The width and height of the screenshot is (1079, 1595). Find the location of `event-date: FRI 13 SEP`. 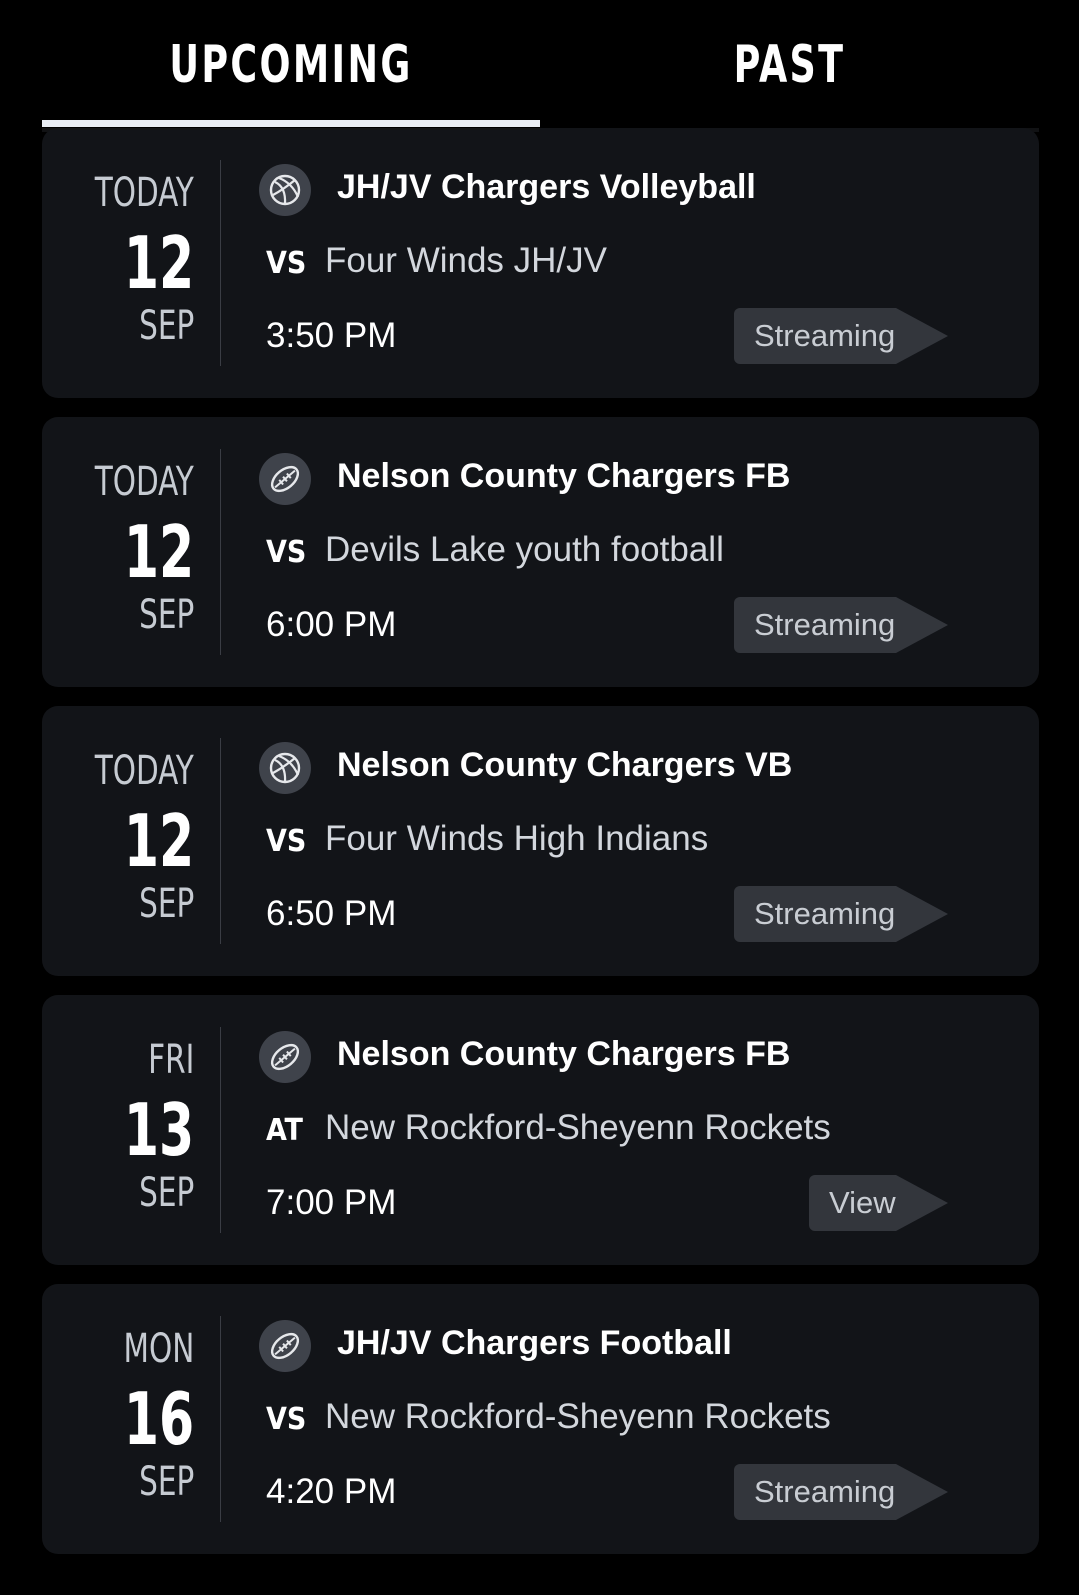

event-date: FRI 13 SEP is located at coordinates (118, 1130).